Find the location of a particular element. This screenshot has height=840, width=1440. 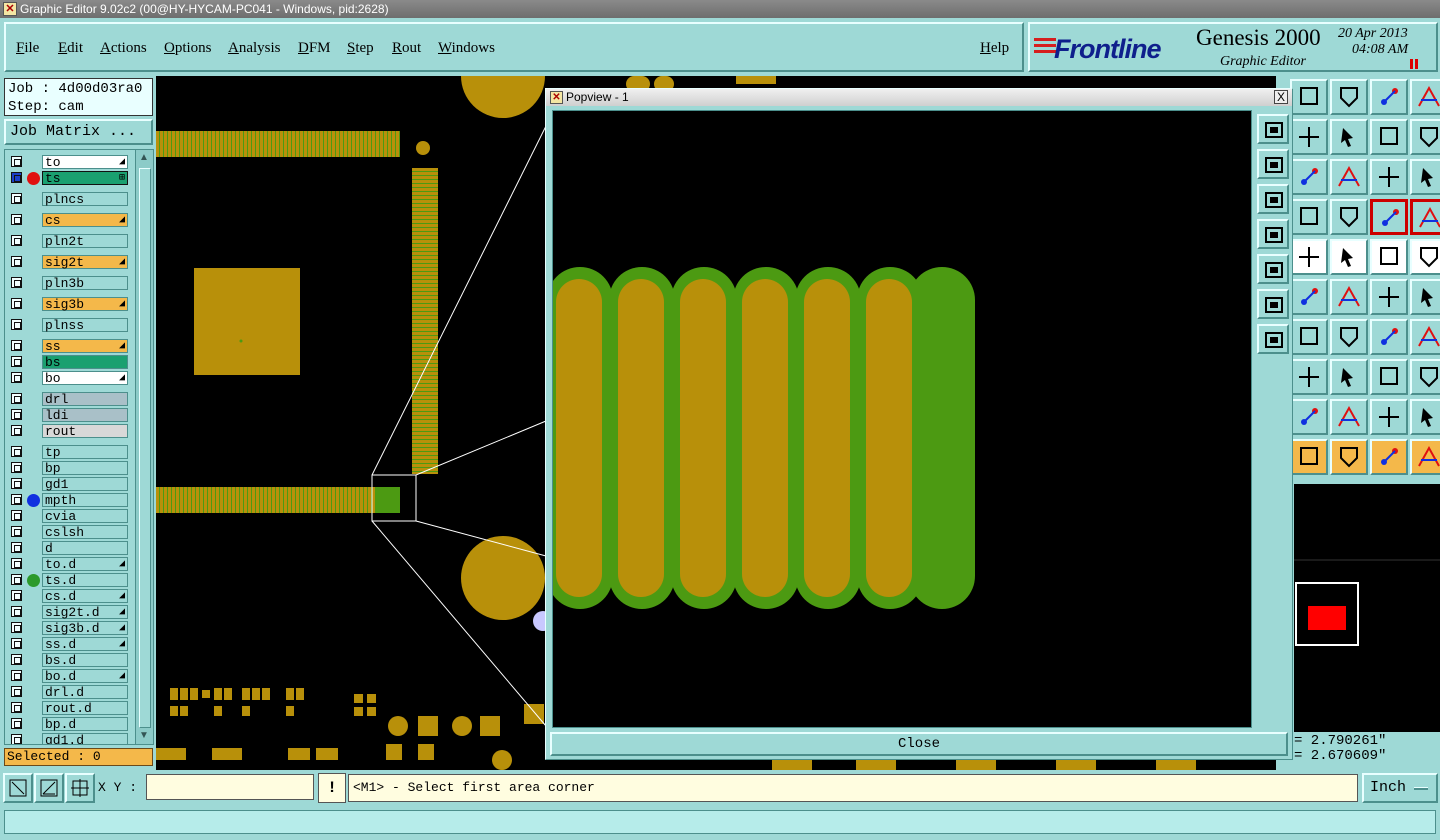

layer-name: ts.d is located at coordinates (85, 580).